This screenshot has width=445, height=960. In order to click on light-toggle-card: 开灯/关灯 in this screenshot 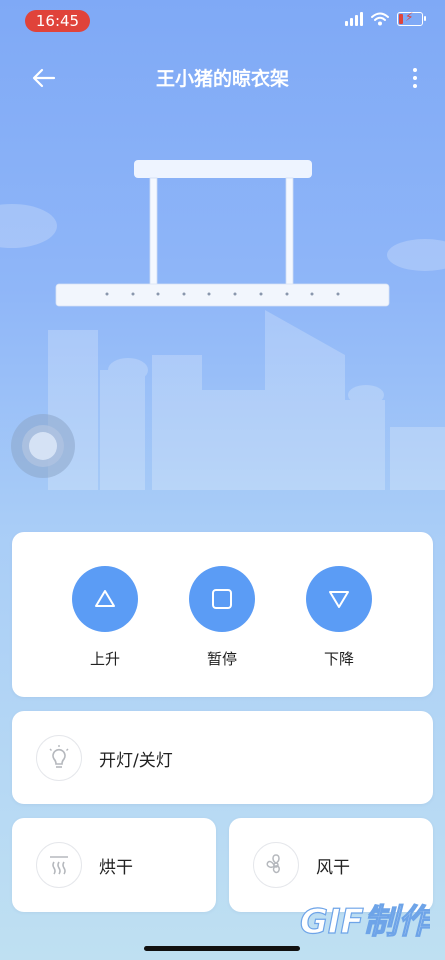, I will do `click(222, 757)`.